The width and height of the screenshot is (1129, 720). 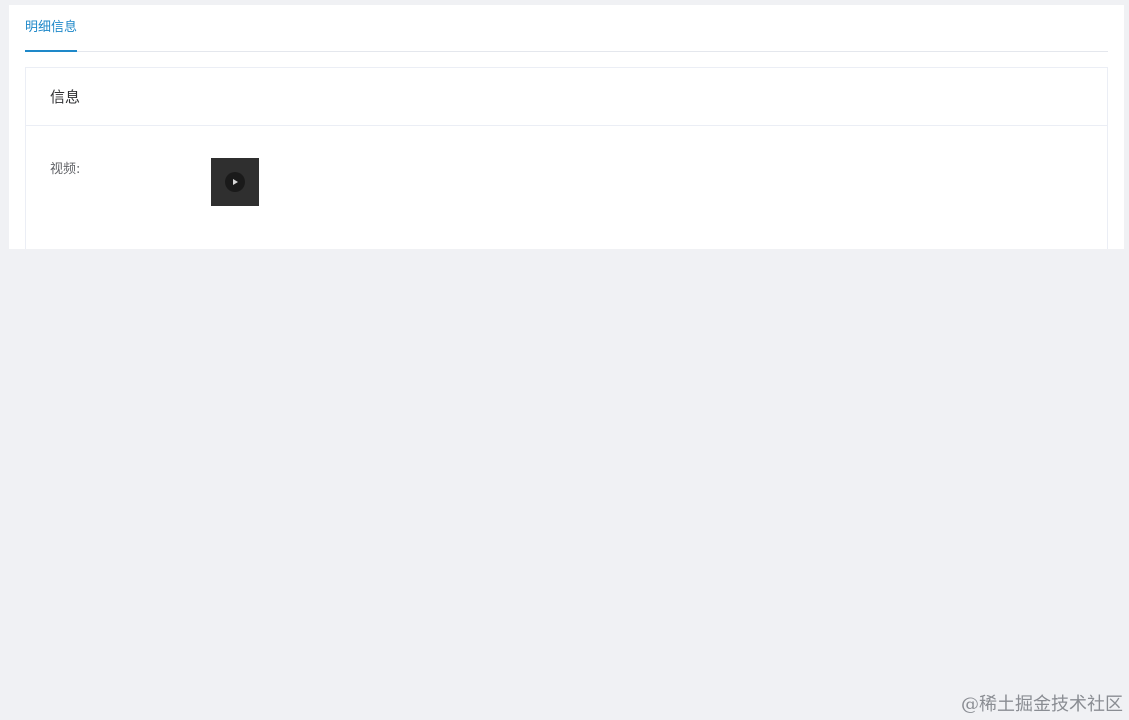 I want to click on play-icon, so click(x=235, y=182).